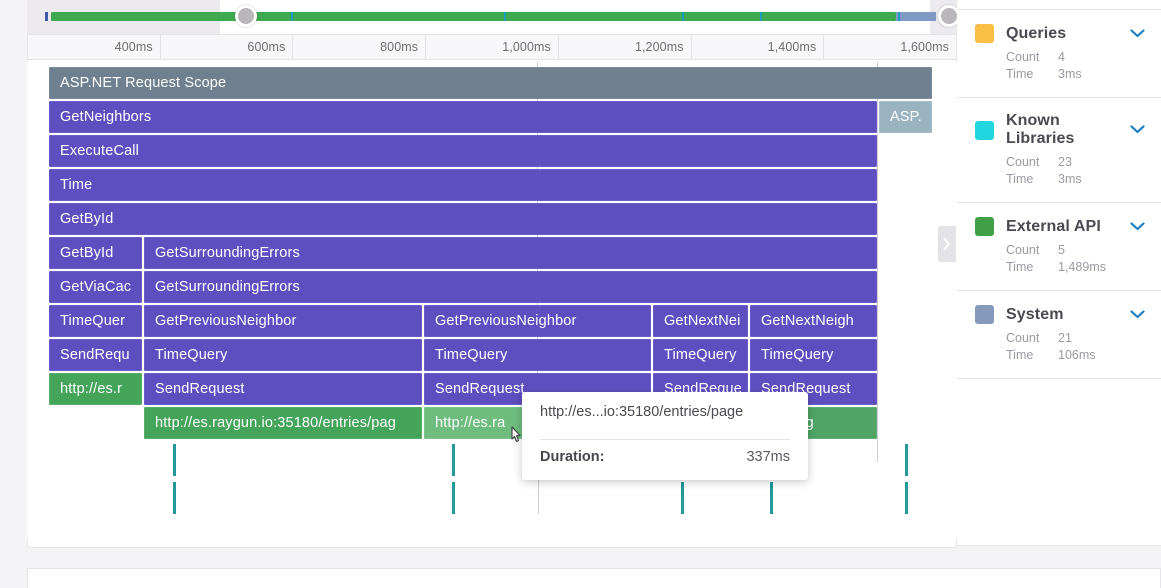  What do you see at coordinates (1075, 355) in the screenshot?
I see `sidebar-stat-row: Time 106ms` at bounding box center [1075, 355].